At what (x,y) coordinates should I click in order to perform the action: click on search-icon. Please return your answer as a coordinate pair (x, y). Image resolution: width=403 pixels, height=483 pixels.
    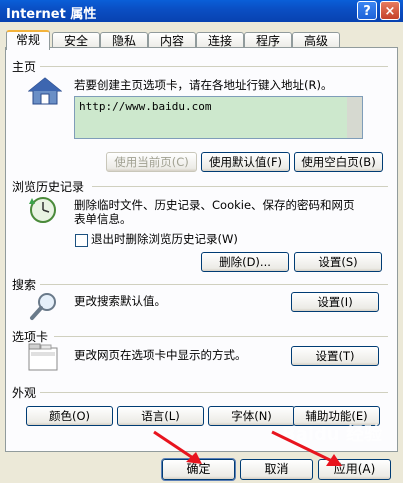
    Looking at the image, I should click on (44, 306).